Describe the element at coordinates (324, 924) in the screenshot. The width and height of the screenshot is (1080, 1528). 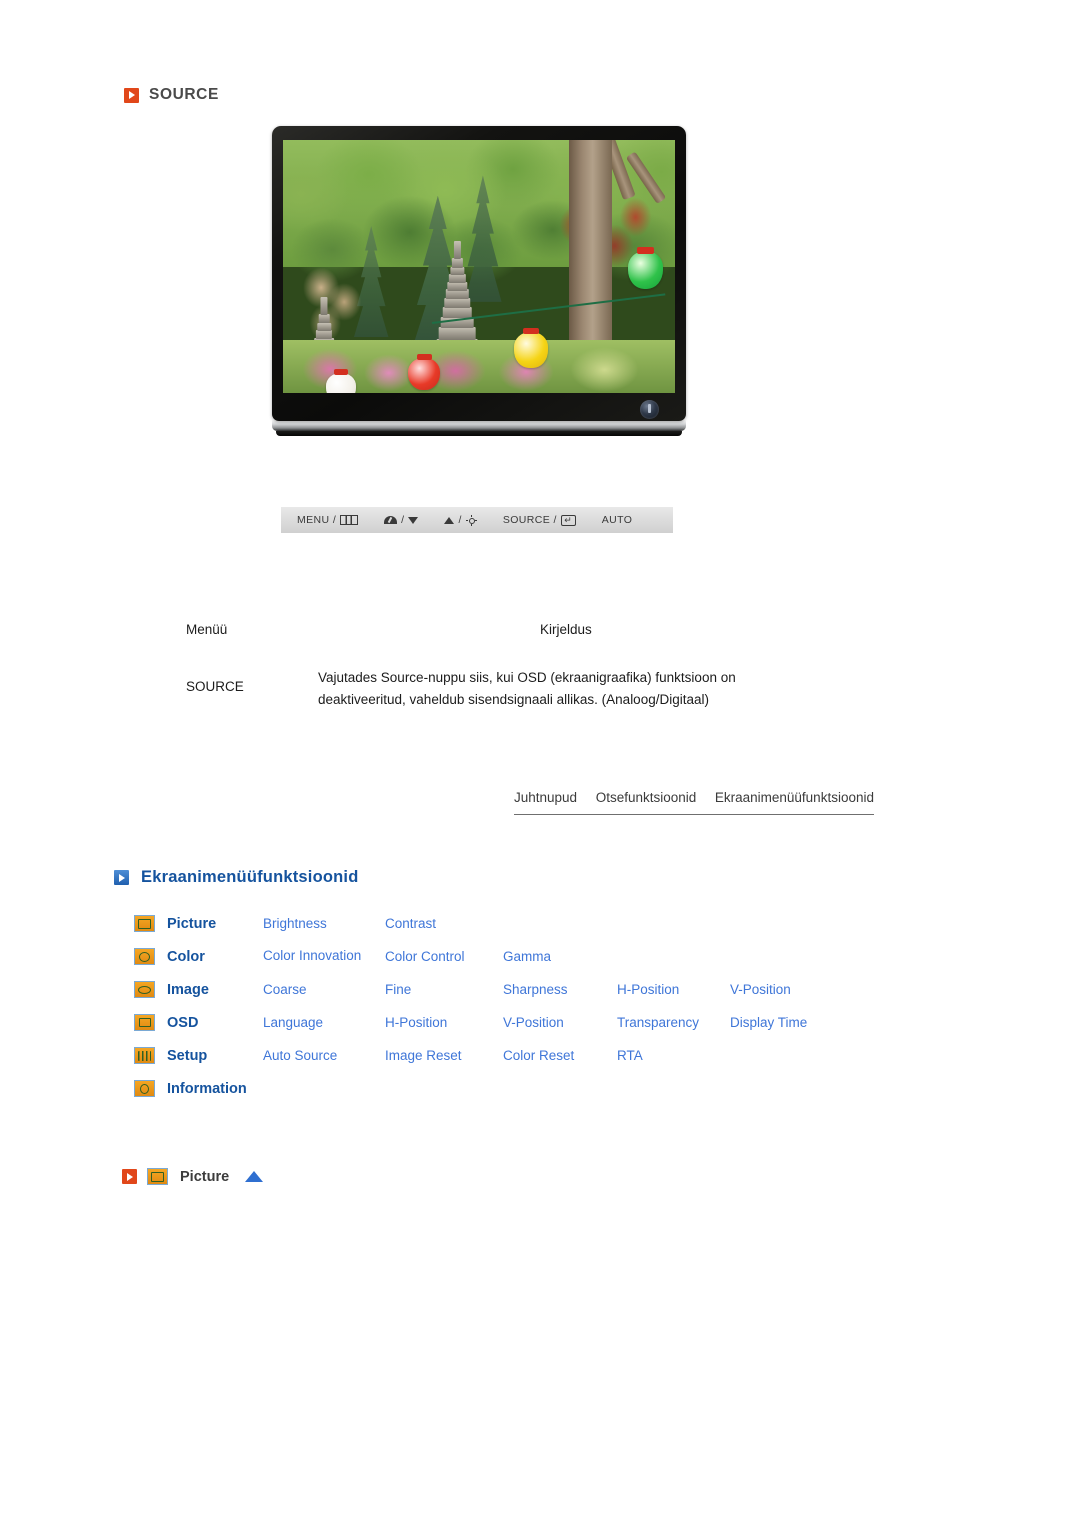
I see `osd-item-brightness: Brightness` at that location.